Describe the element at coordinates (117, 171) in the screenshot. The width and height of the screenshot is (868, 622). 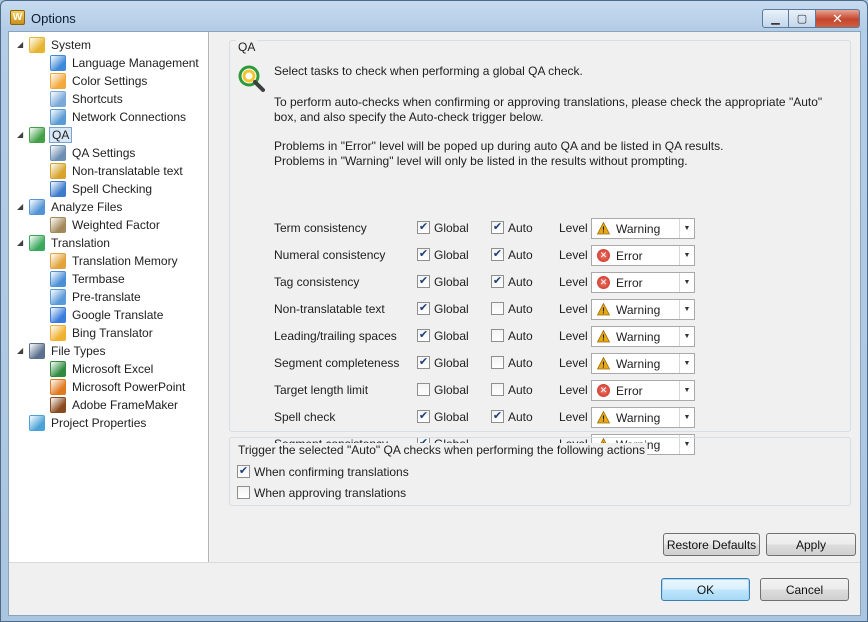
I see `tree-item-non-translatable-text: Non-translatable text` at that location.